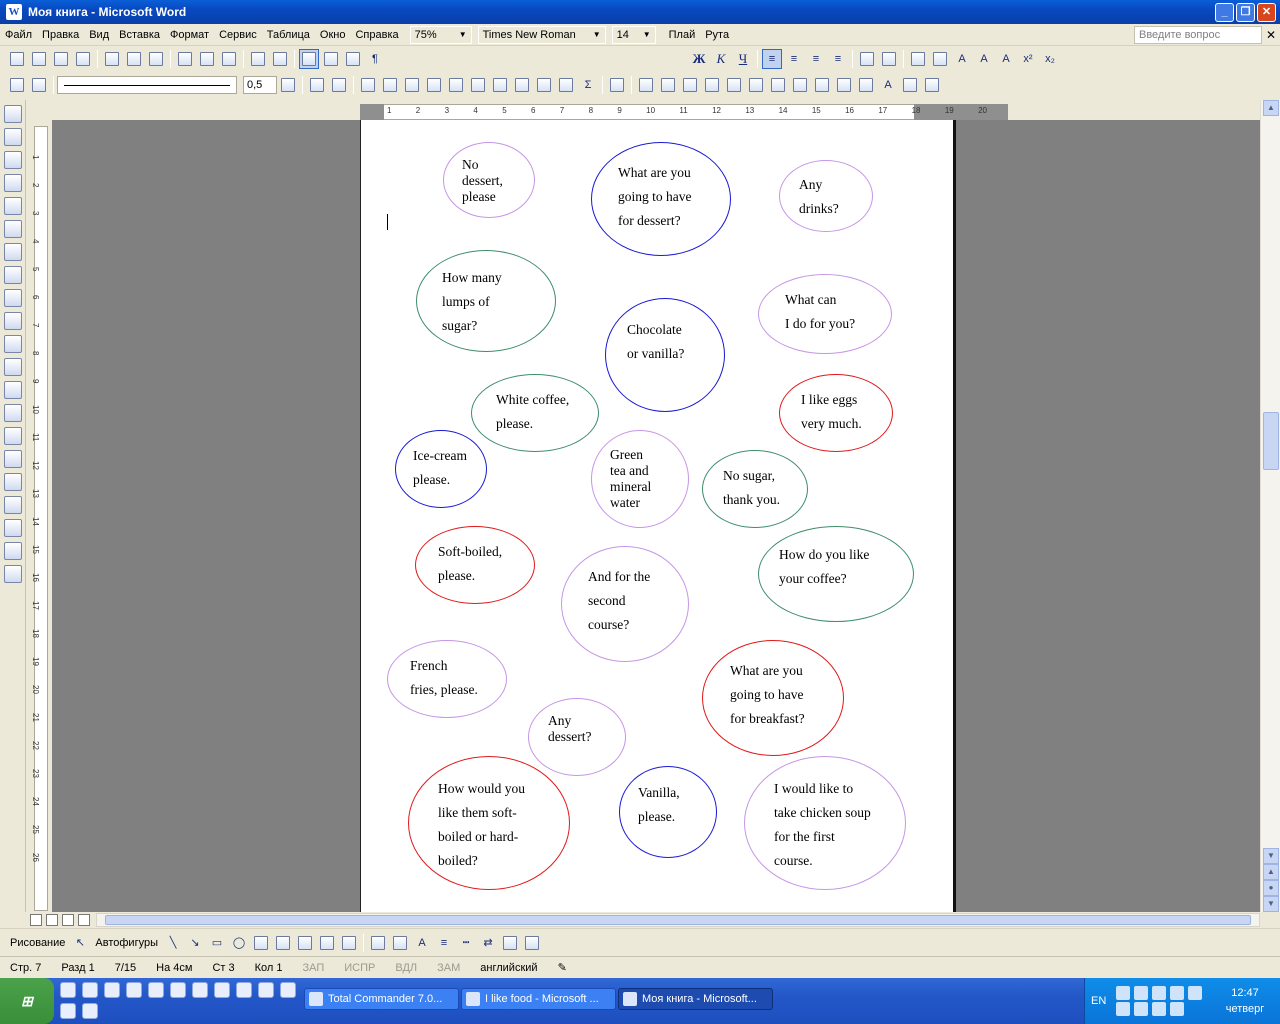 The height and width of the screenshot is (1024, 1280). What do you see at coordinates (682, 35) in the screenshot?
I see `menu-link-plai: Плай` at bounding box center [682, 35].